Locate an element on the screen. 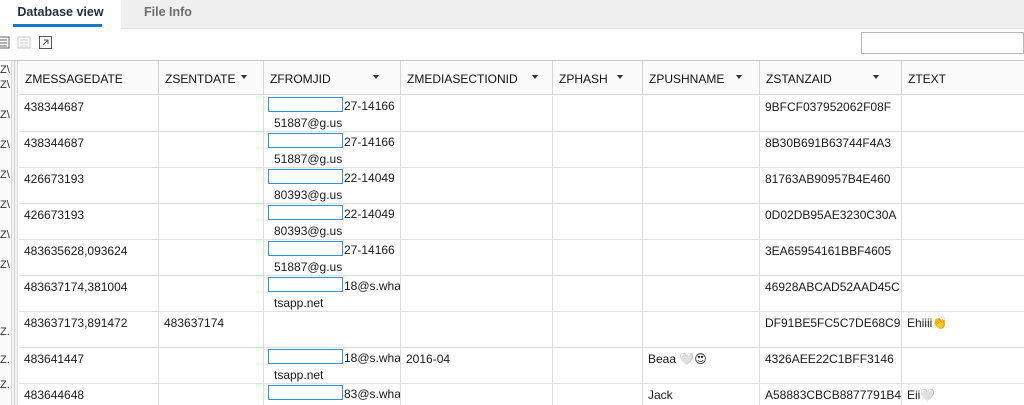 The image size is (1024, 405). cell-zstanzaid: 81763AB90957B4E460 is located at coordinates (831, 186).